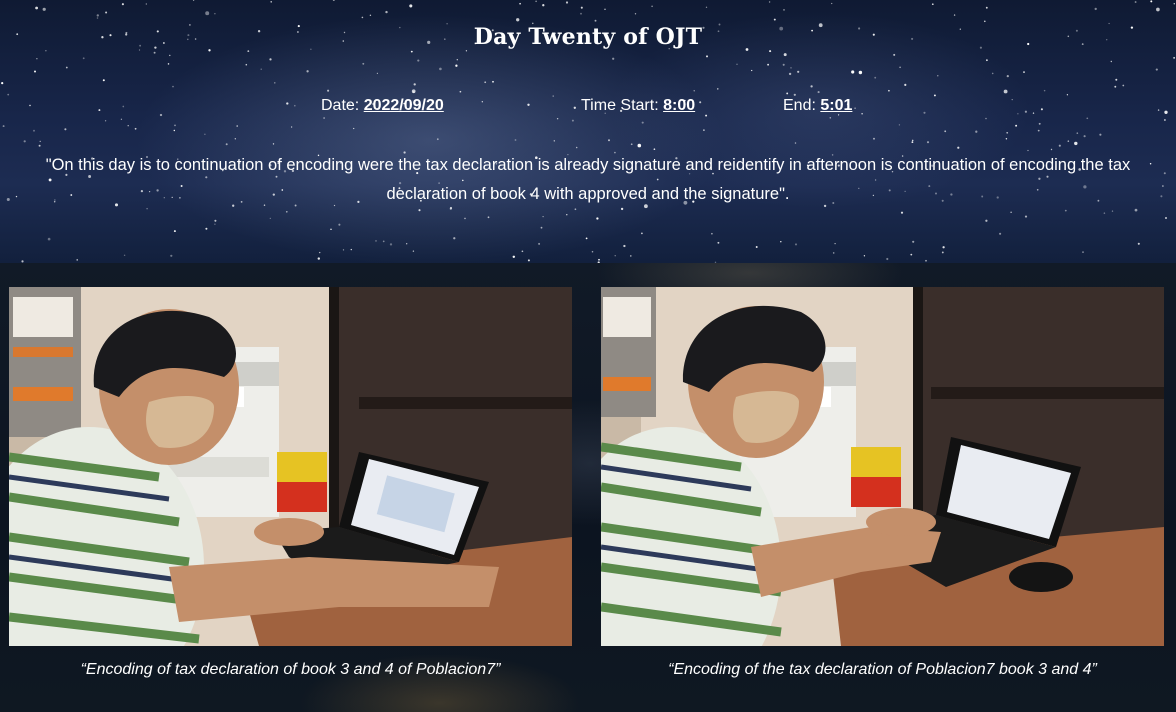 This screenshot has width=1176, height=712. Describe the element at coordinates (340, 105) in the screenshot. I see `date-label: Date:` at that location.